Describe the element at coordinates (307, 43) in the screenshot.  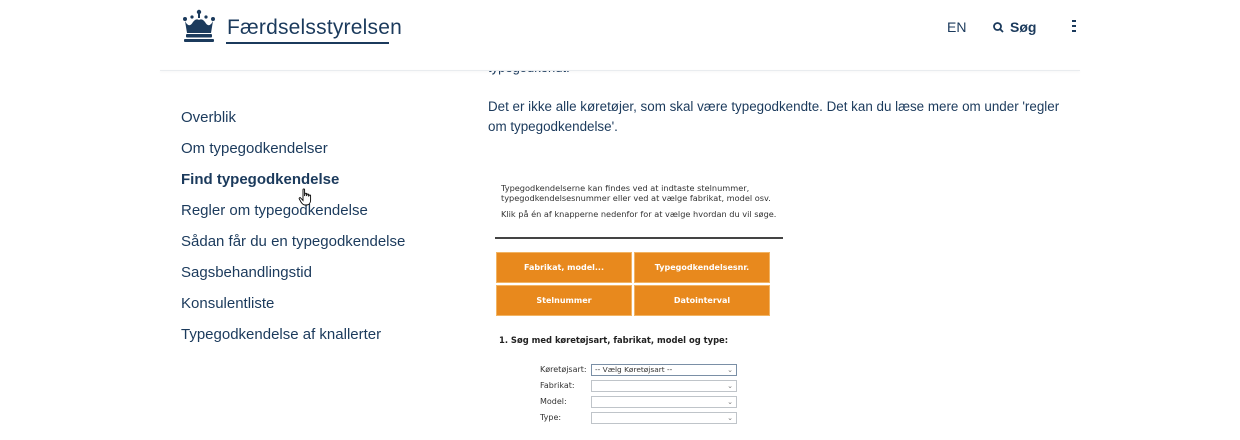
I see `logo-underline` at that location.